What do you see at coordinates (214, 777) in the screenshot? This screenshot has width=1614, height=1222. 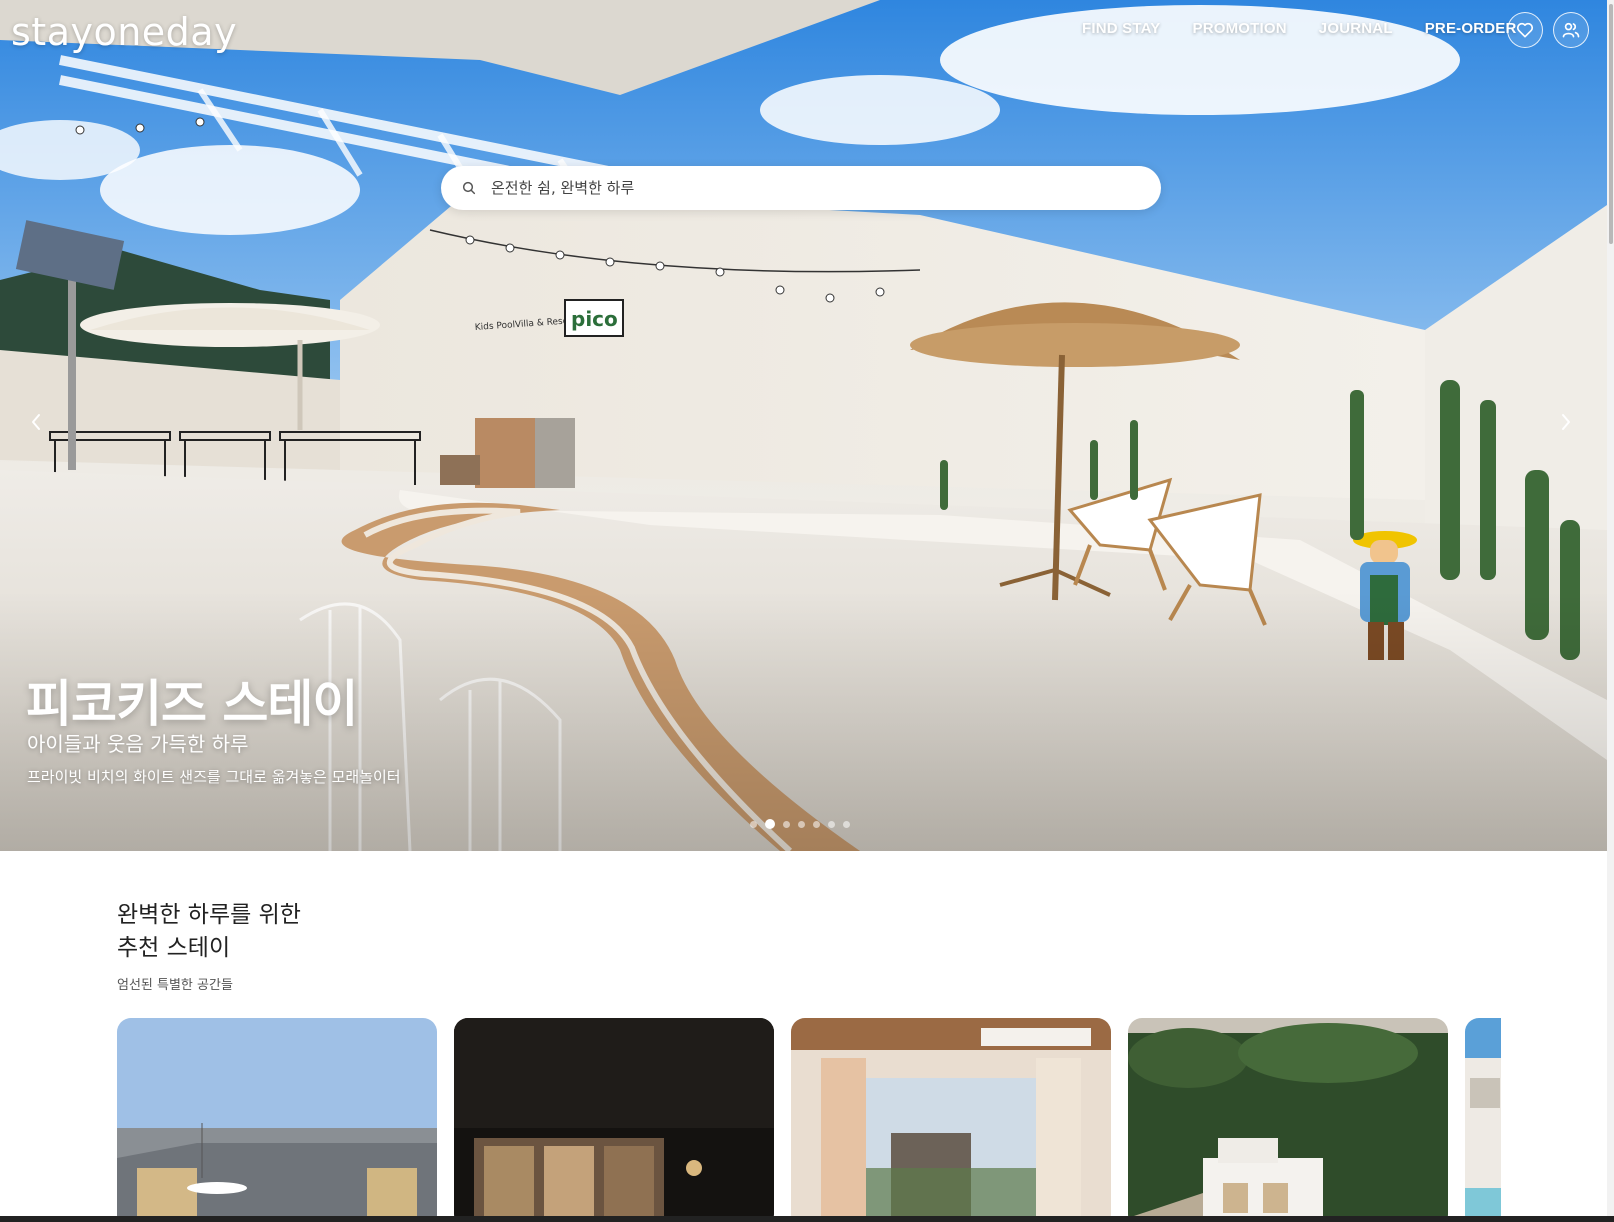 I see `hero-description: 프라이빗 비치의 화이트 샌즈를 그대로 옮겨놓은 모래놀이터` at bounding box center [214, 777].